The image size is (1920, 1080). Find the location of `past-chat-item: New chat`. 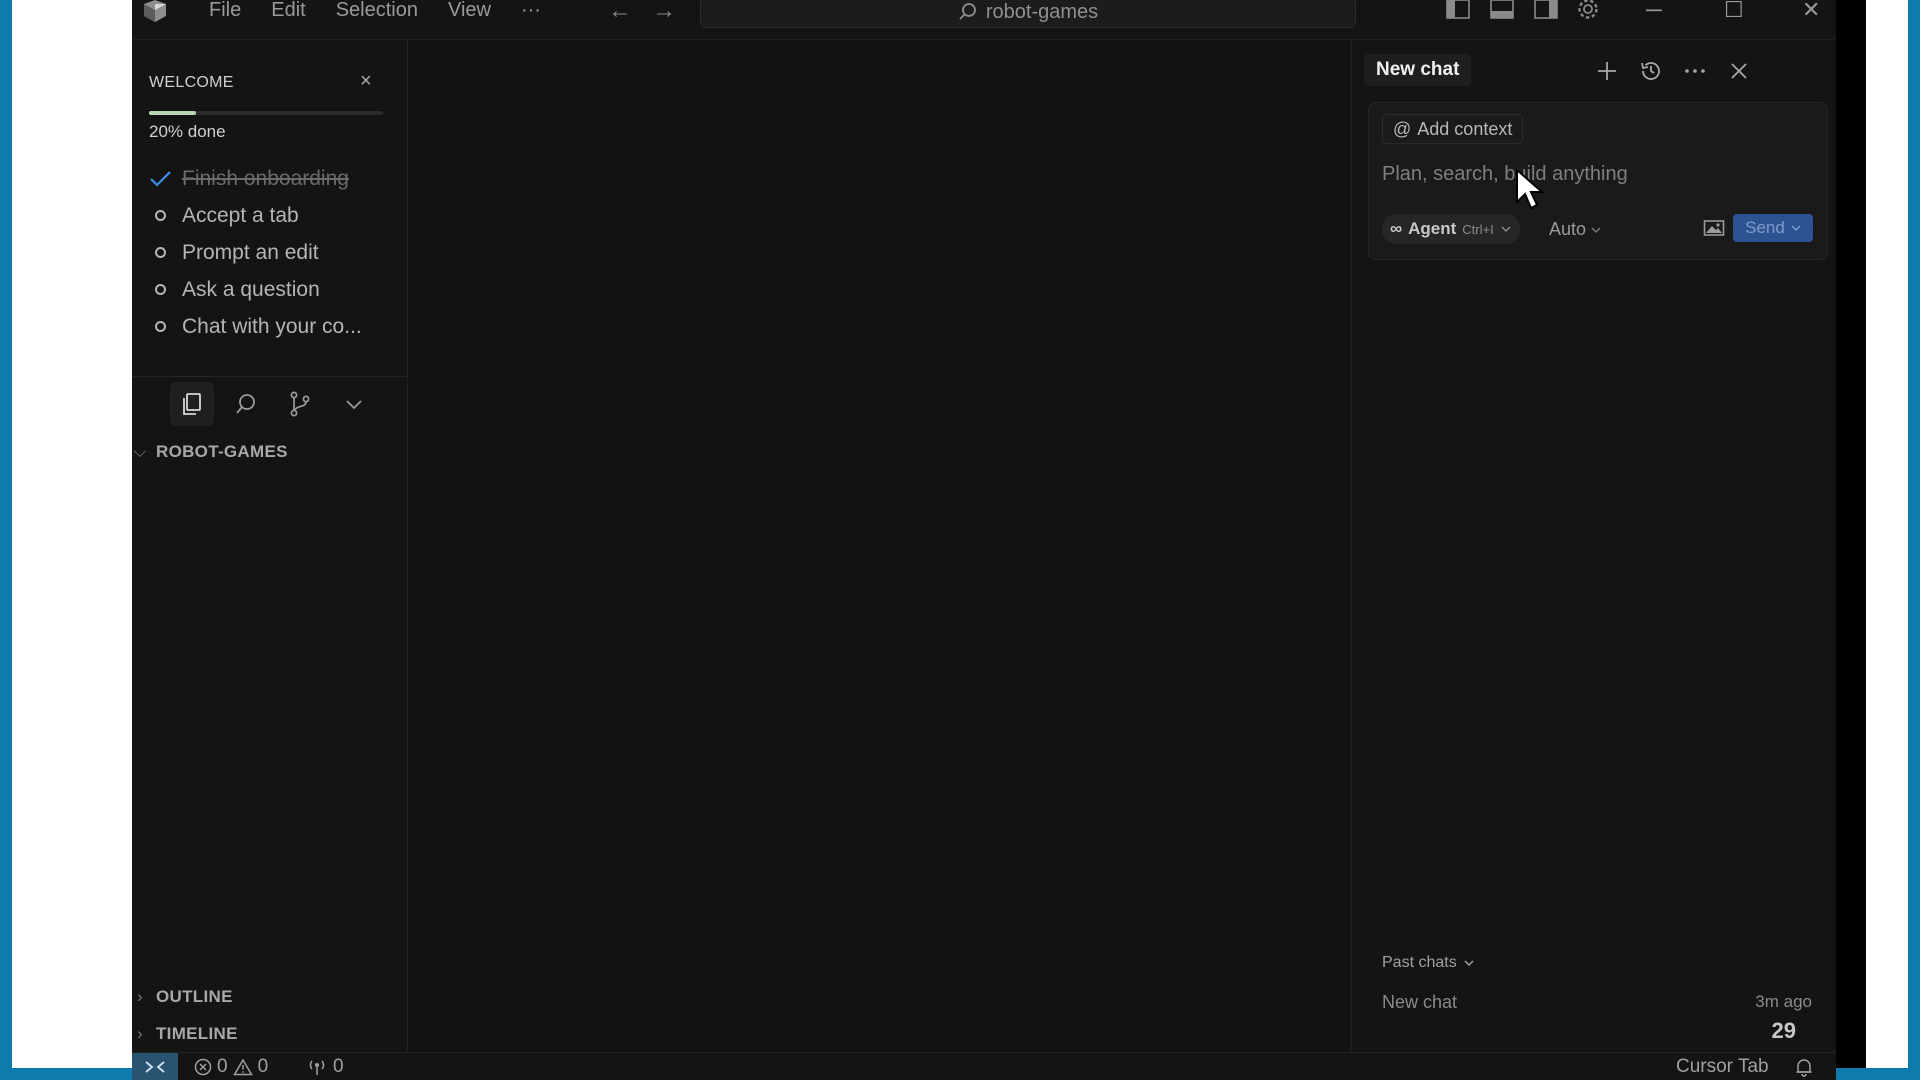

past-chat-item: New chat is located at coordinates (1597, 1002).